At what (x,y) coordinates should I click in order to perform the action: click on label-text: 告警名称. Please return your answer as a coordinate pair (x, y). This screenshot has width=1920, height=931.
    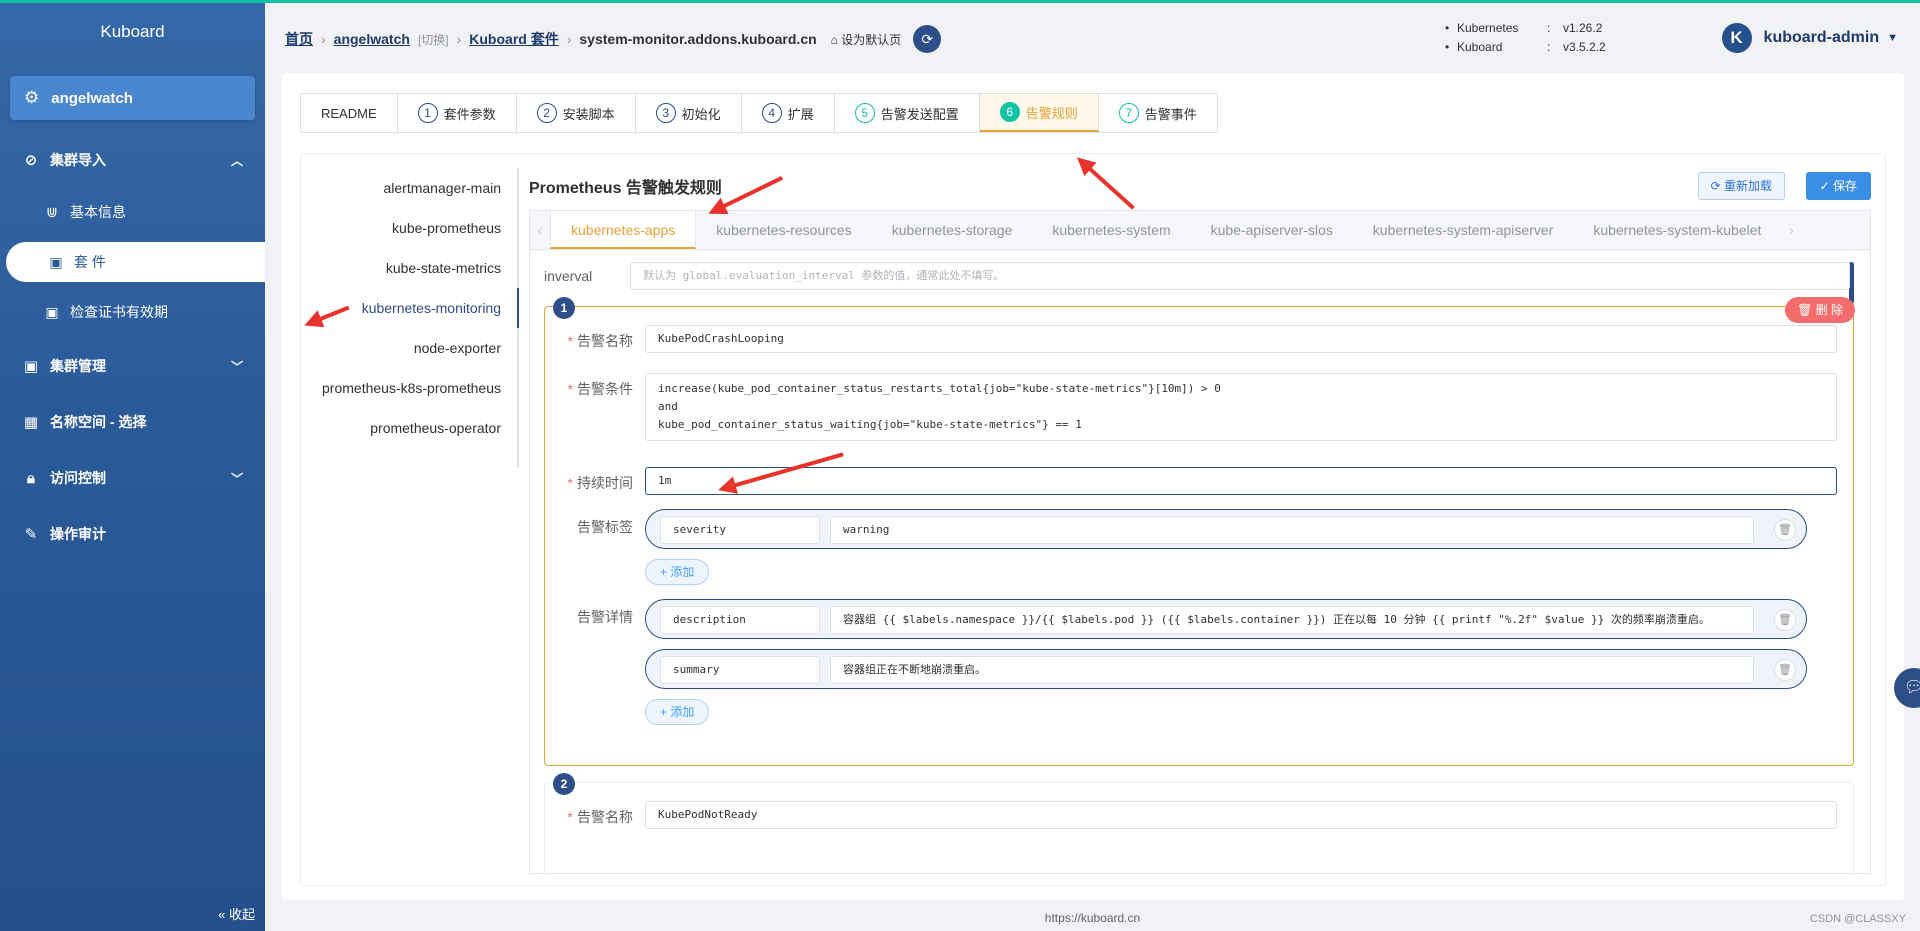
    Looking at the image, I should click on (605, 341).